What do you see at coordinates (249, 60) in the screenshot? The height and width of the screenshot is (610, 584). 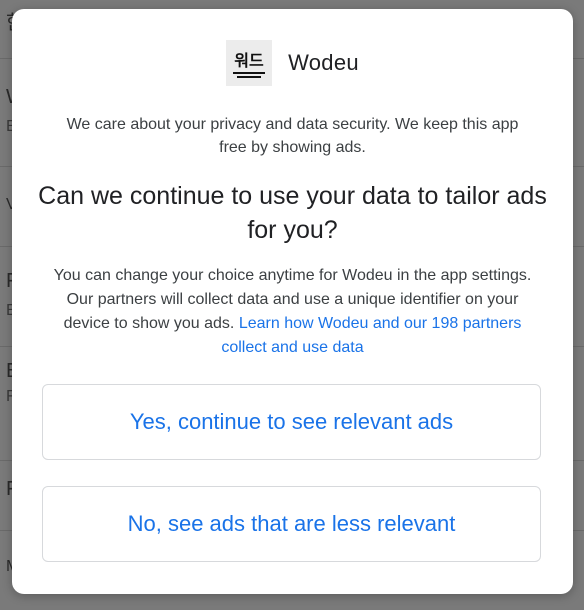 I see `app-logo-text: 워드` at bounding box center [249, 60].